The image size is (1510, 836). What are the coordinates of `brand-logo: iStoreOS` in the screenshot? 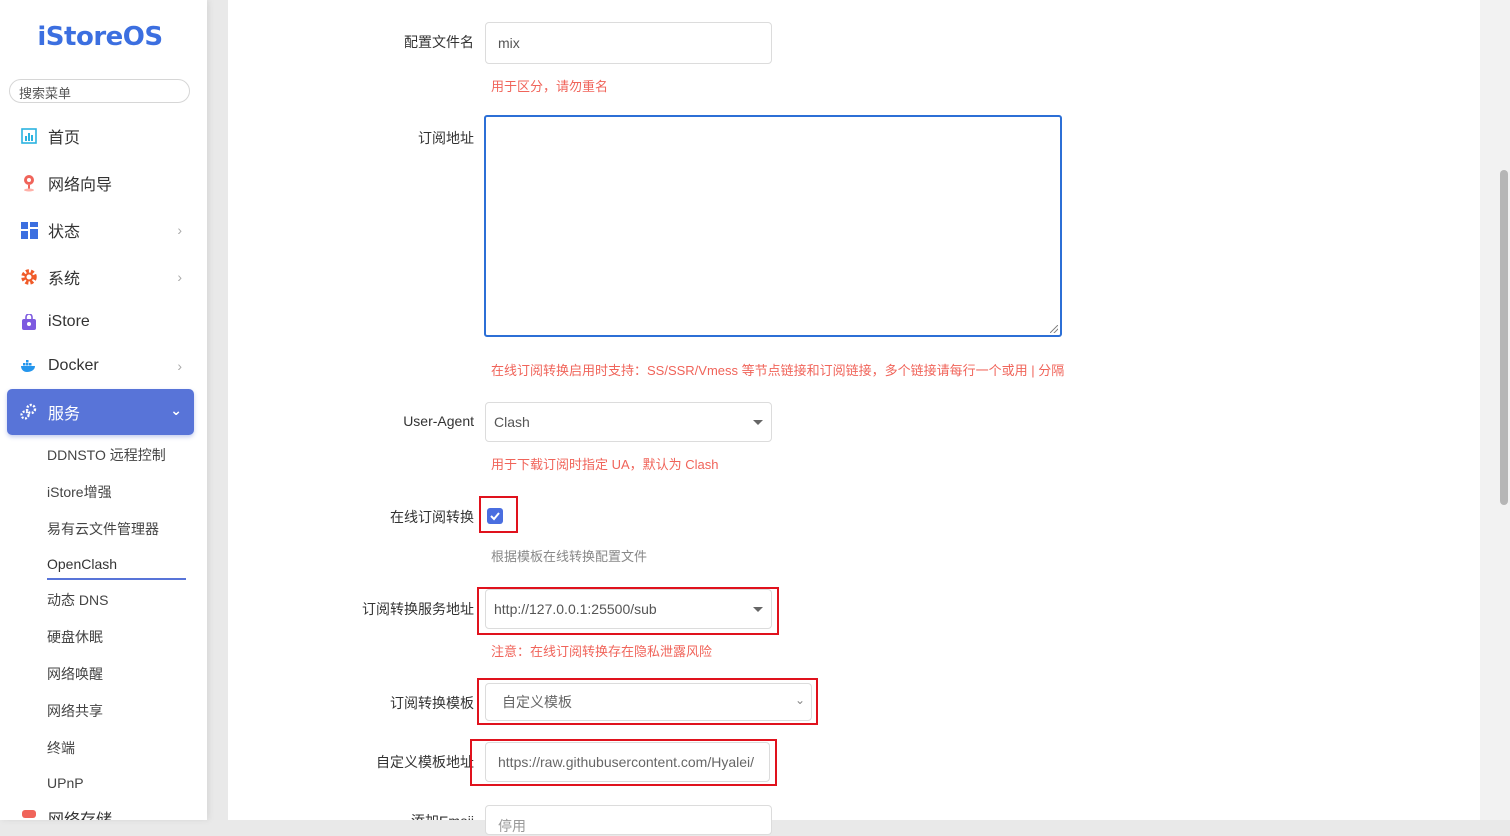 It's located at (100, 37).